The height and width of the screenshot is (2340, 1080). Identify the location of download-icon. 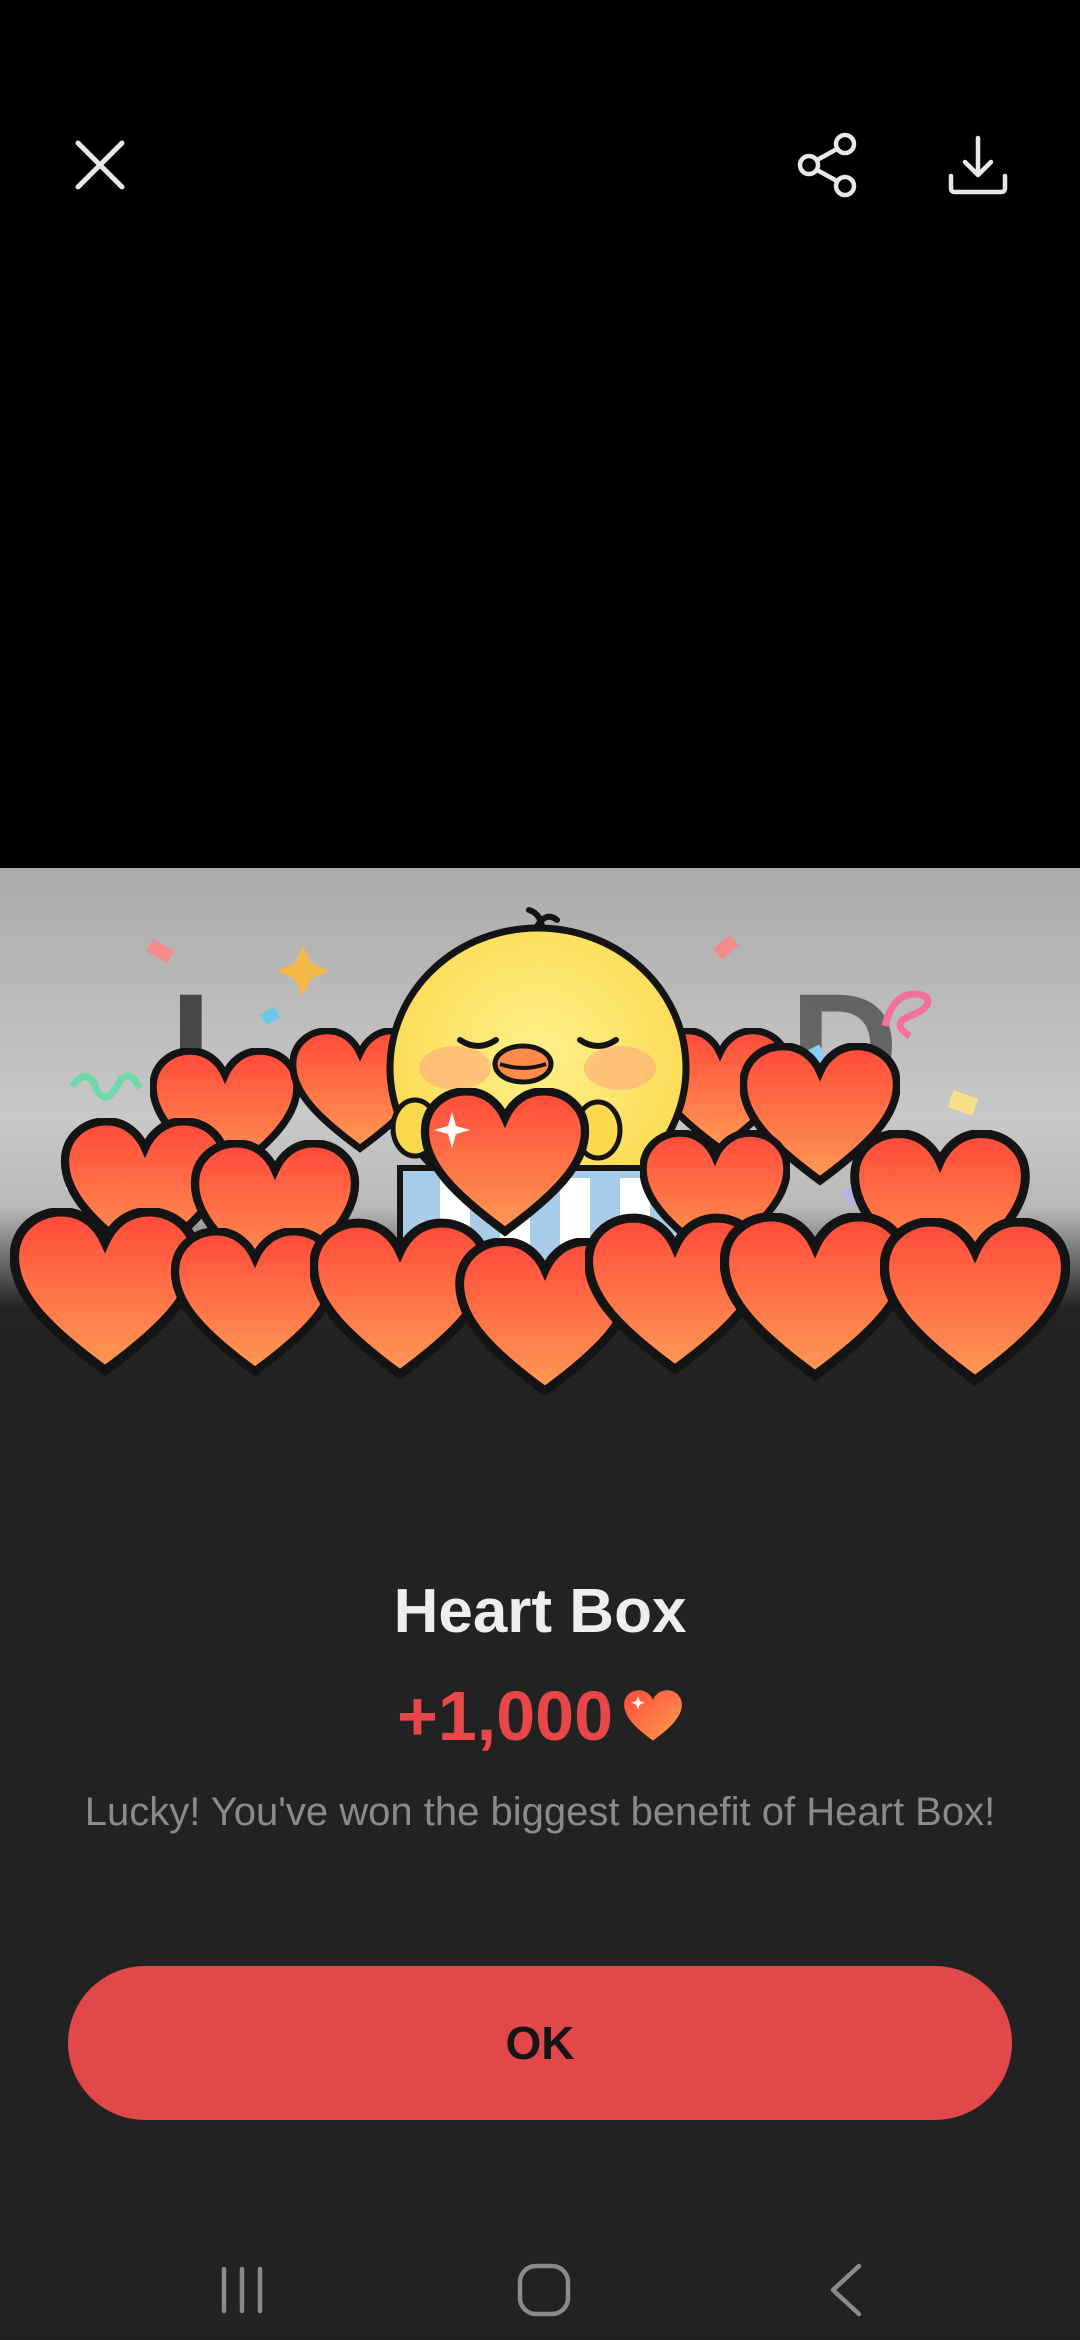
(978, 165).